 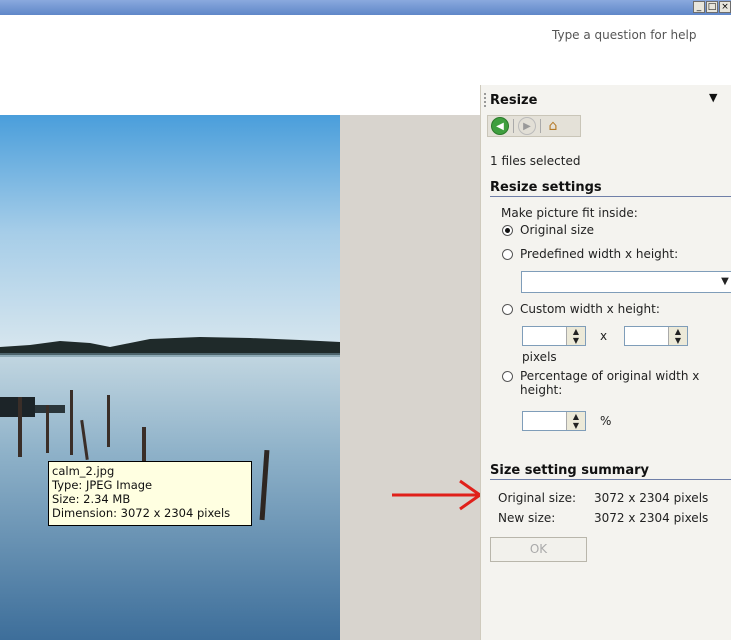 What do you see at coordinates (507, 230) in the screenshot?
I see `original-size-radio` at bounding box center [507, 230].